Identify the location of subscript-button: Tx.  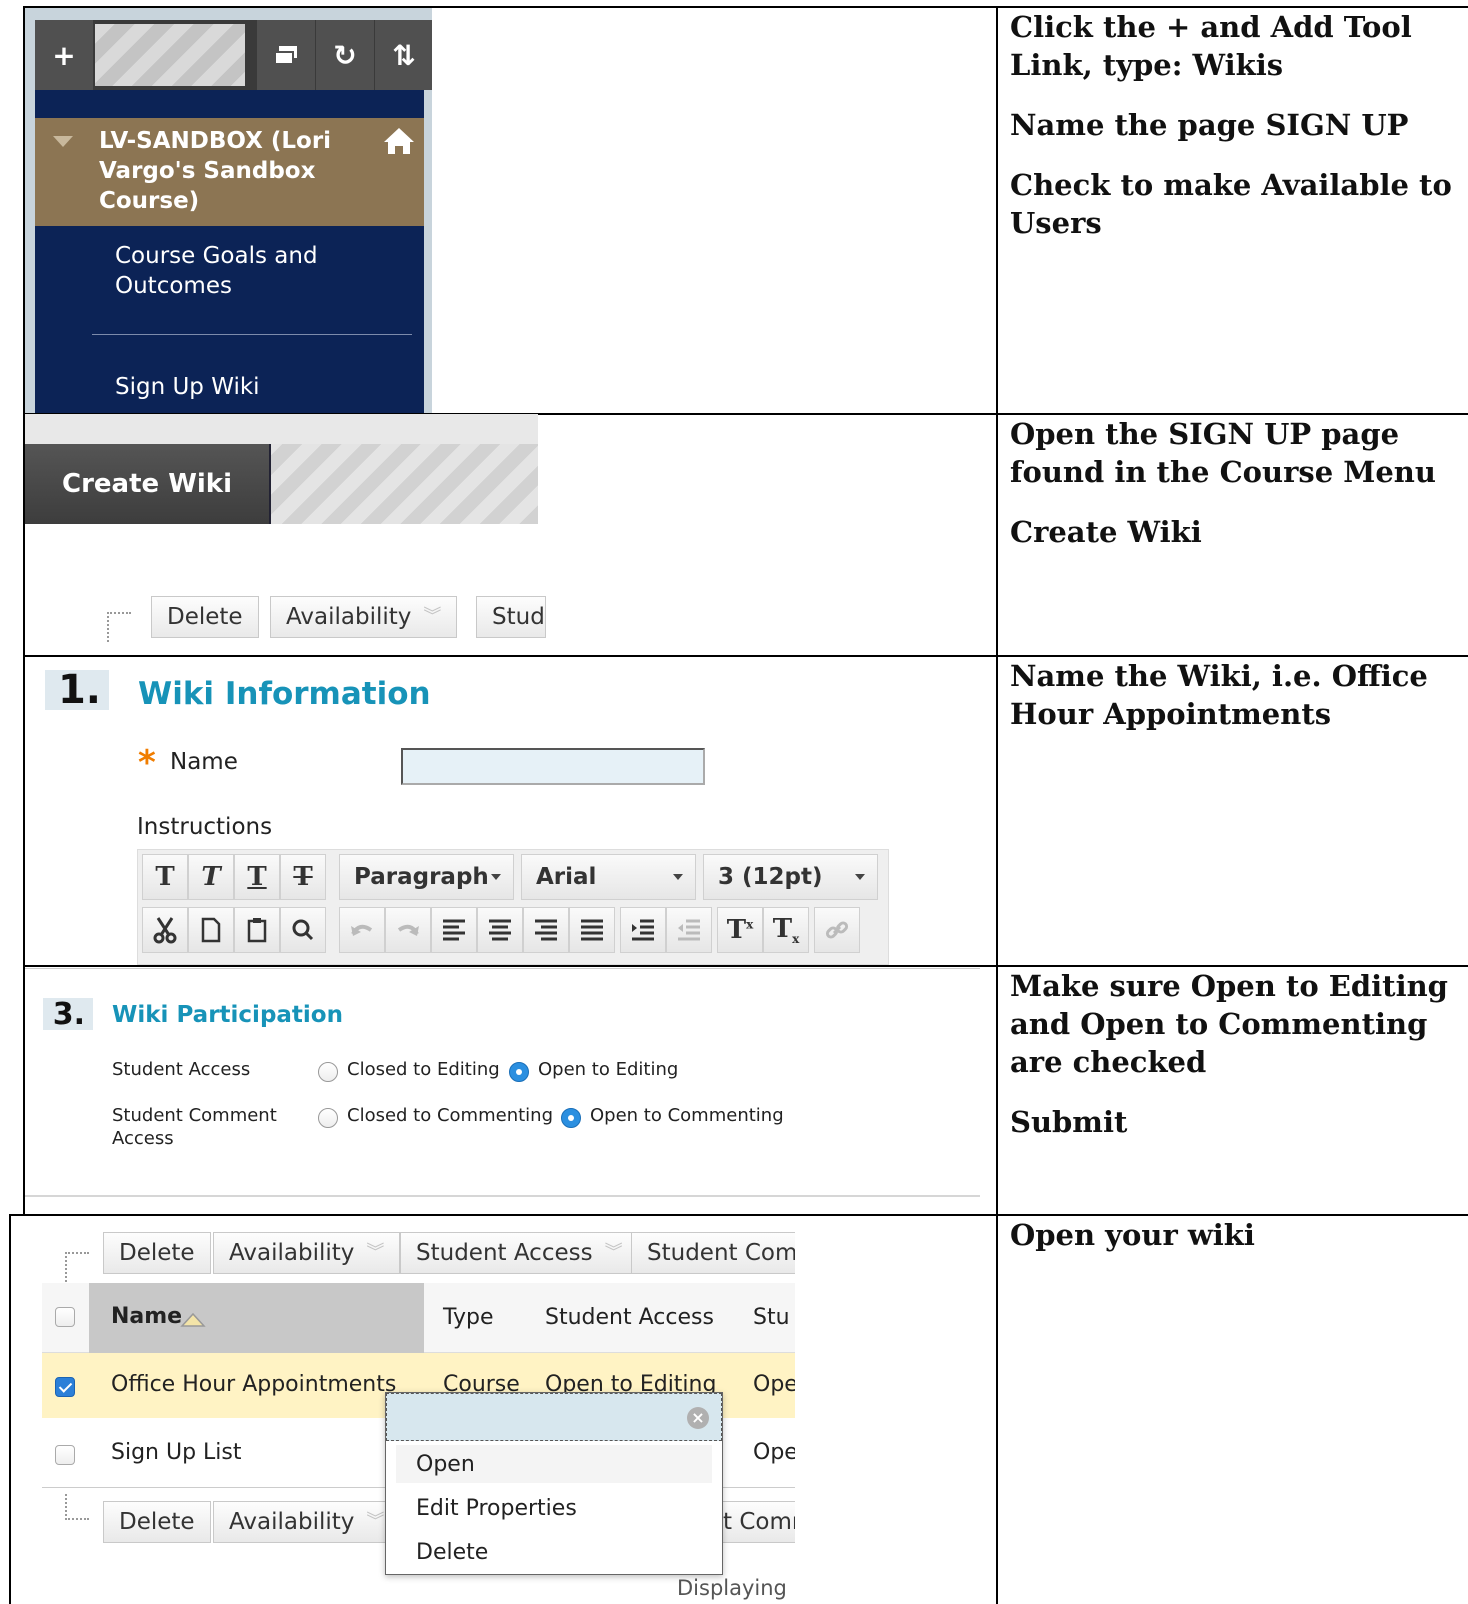
(786, 930).